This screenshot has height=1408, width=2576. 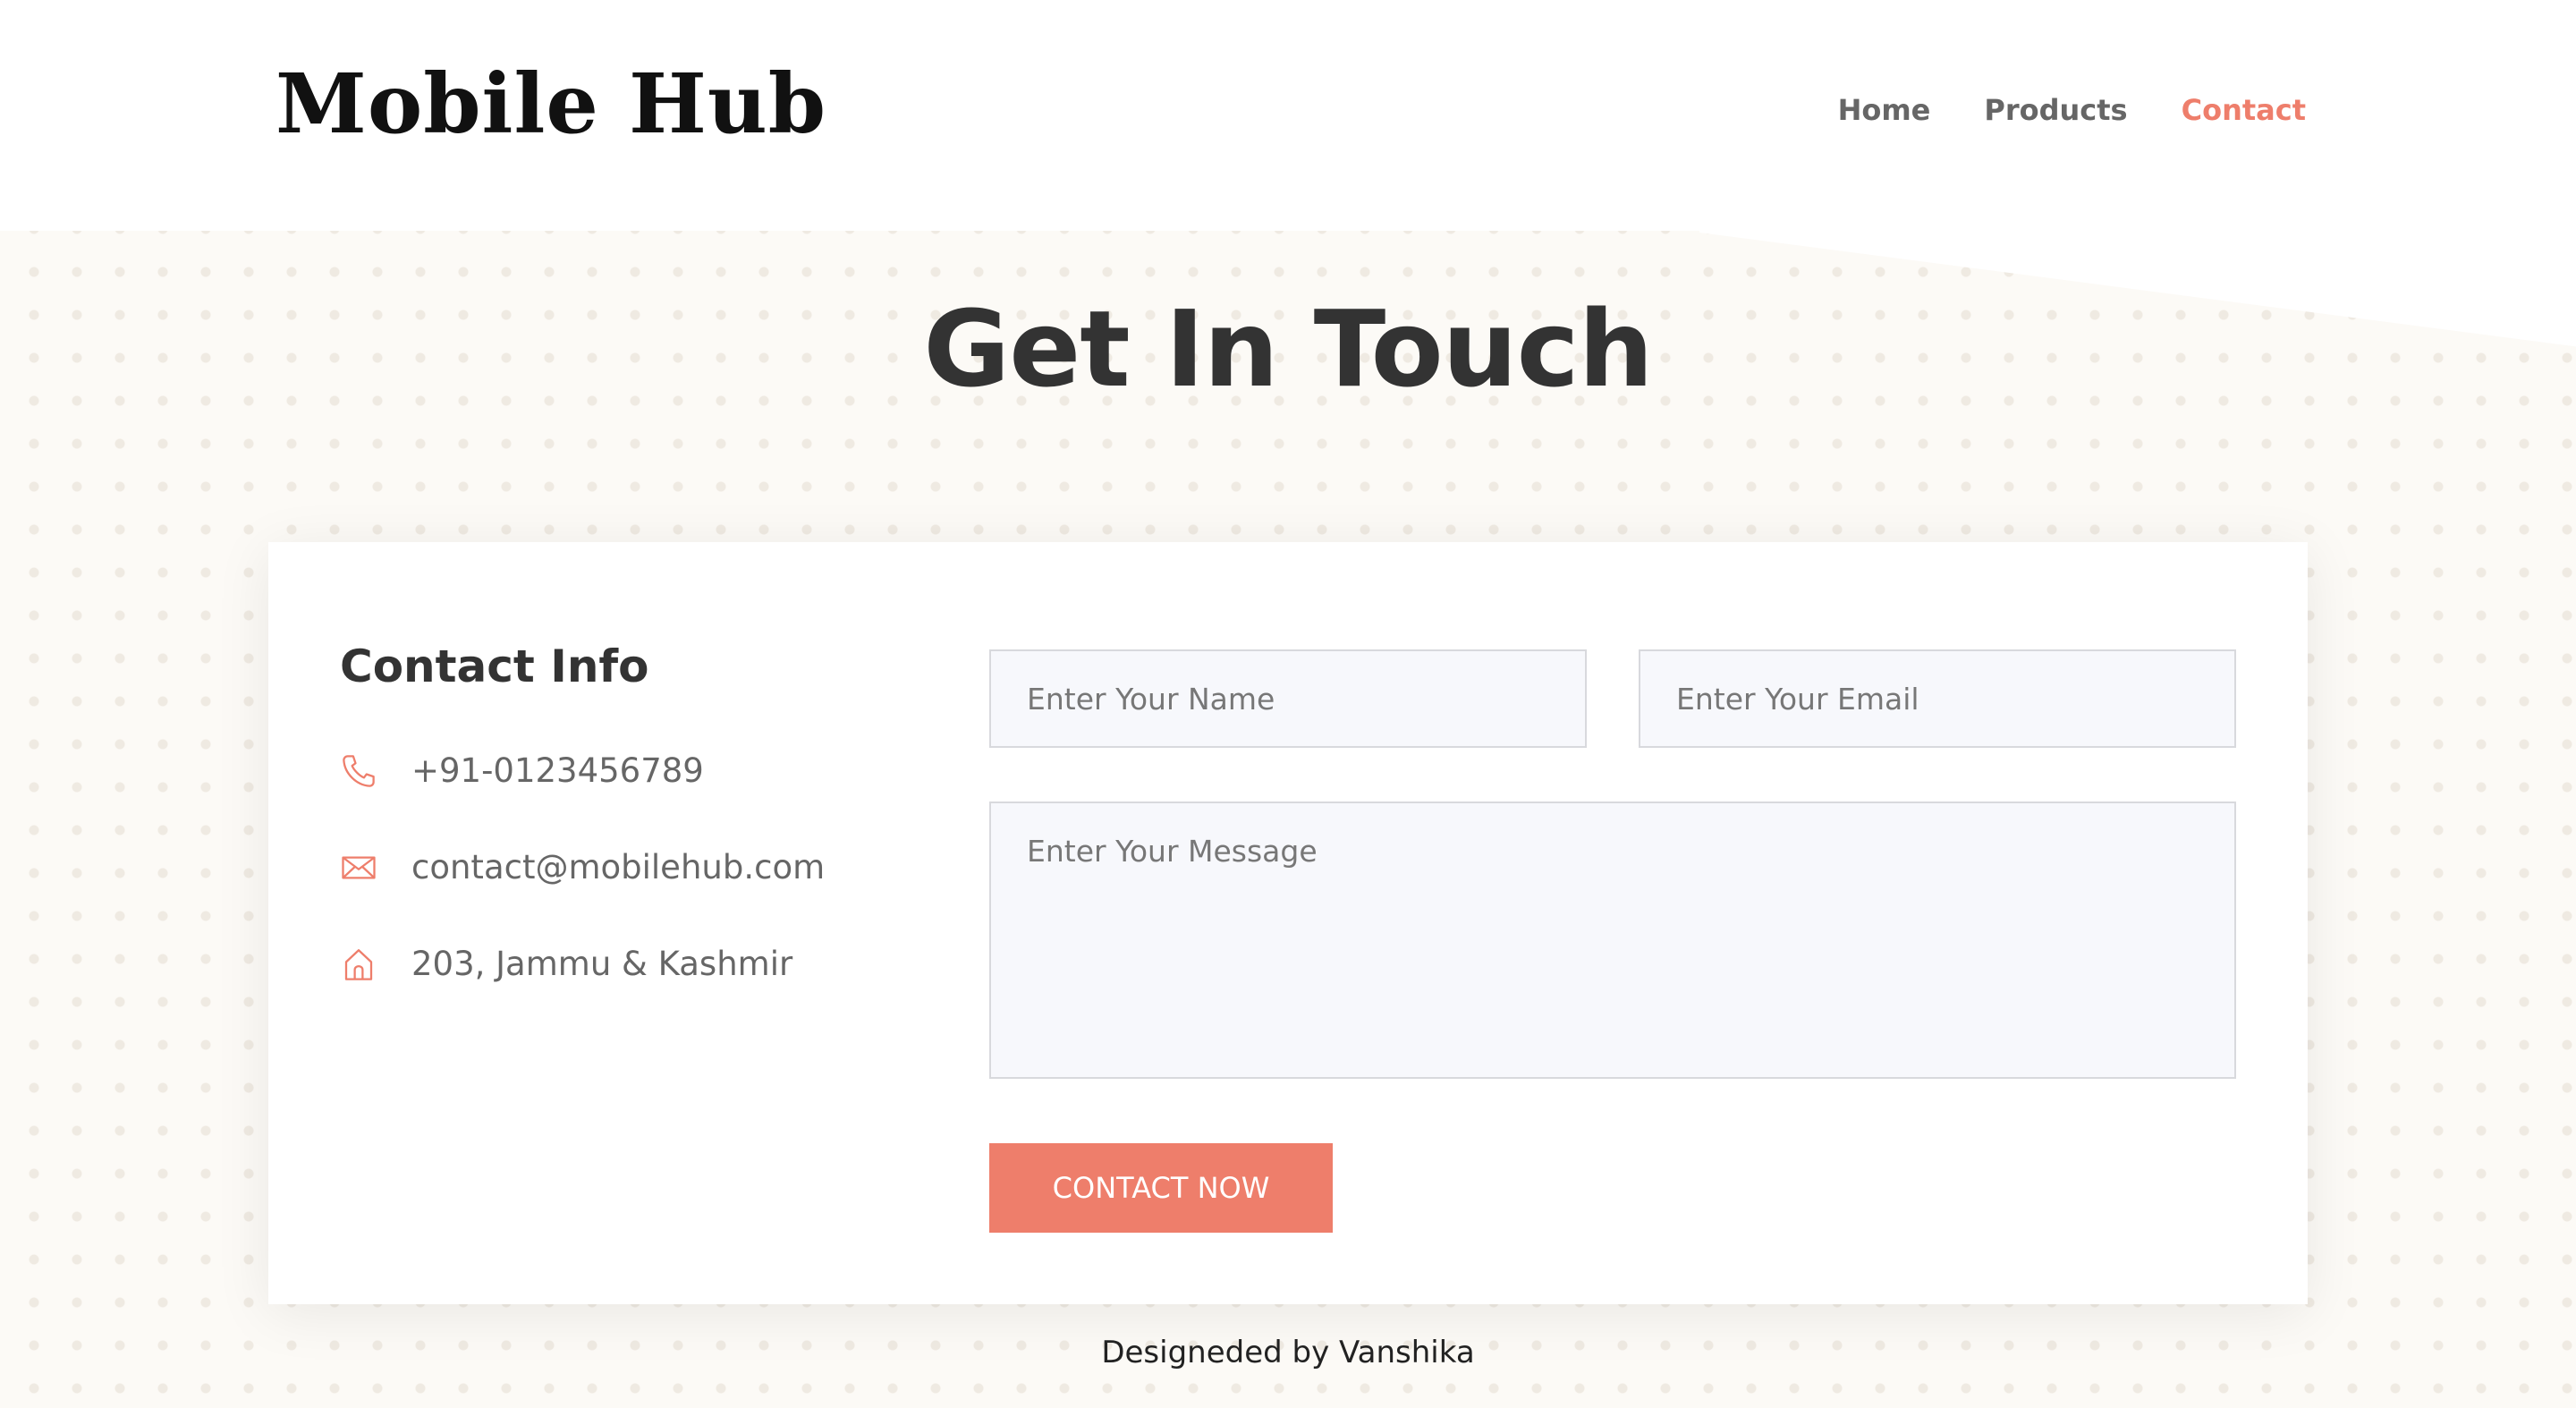 I want to click on message-textarea, so click(x=1612, y=940).